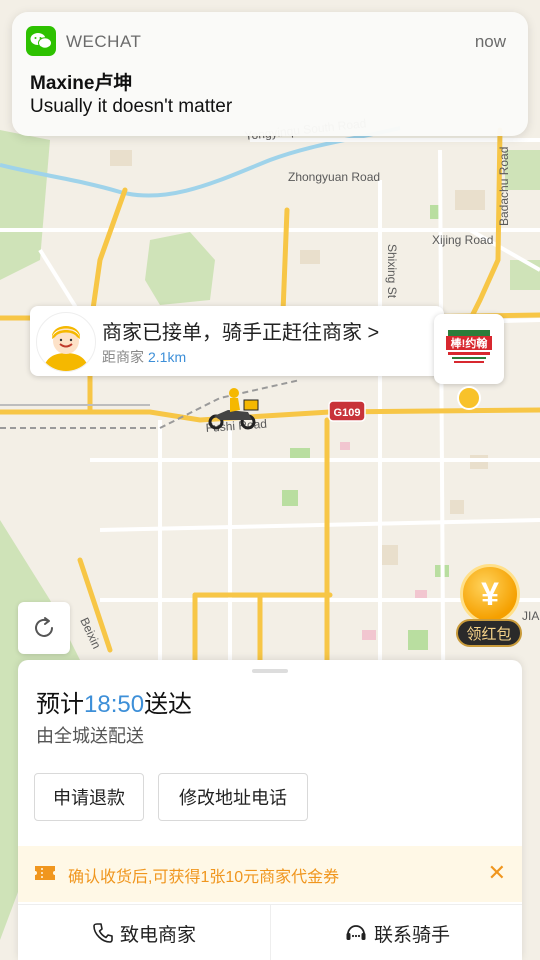  I want to click on eta-prefix: 预计, so click(60, 704).